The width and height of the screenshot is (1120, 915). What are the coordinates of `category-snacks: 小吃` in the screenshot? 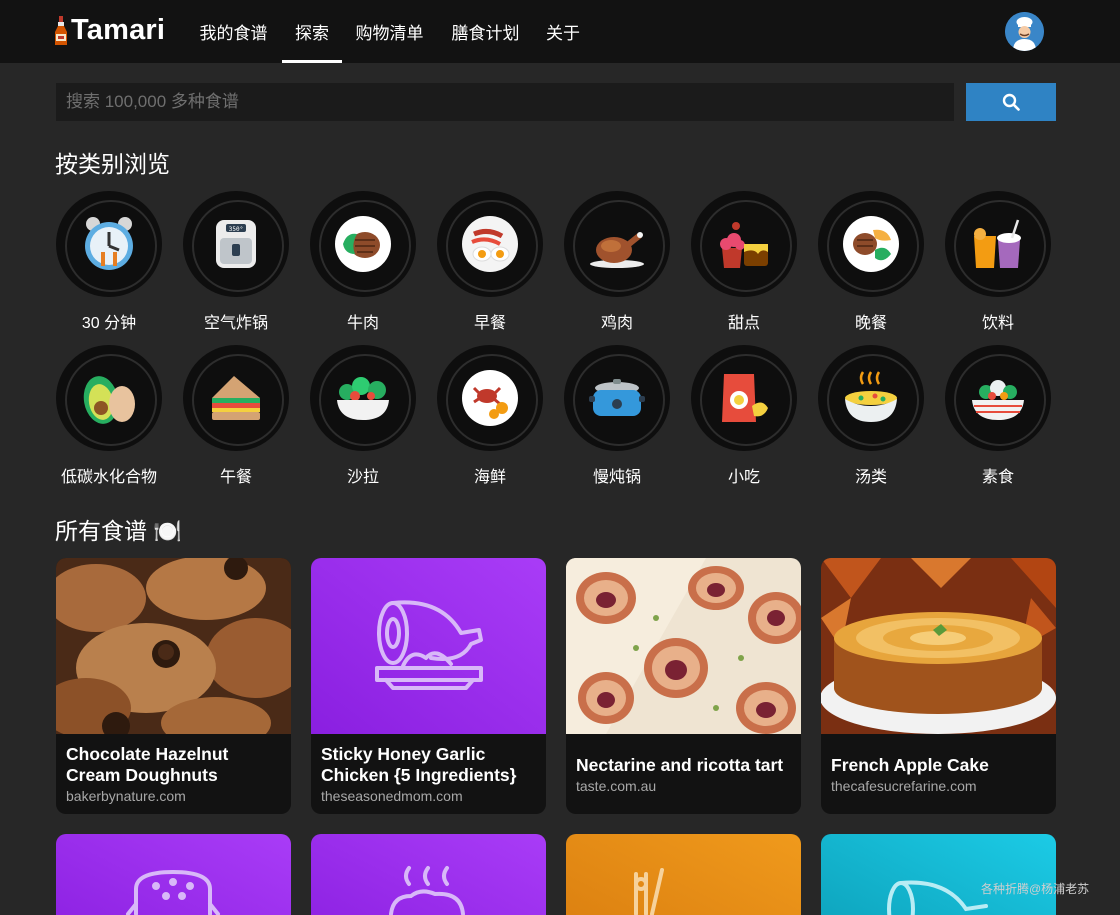 It's located at (744, 416).